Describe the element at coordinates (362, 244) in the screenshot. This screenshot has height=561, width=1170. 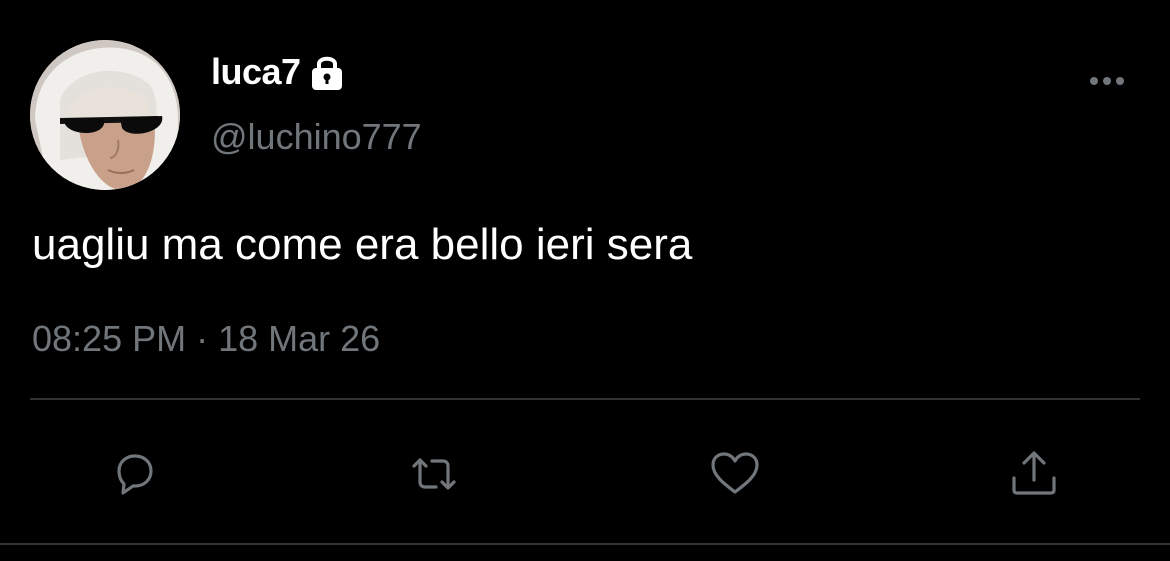
I see `tweet-text: uagliu ma come era bello ieri sera` at that location.